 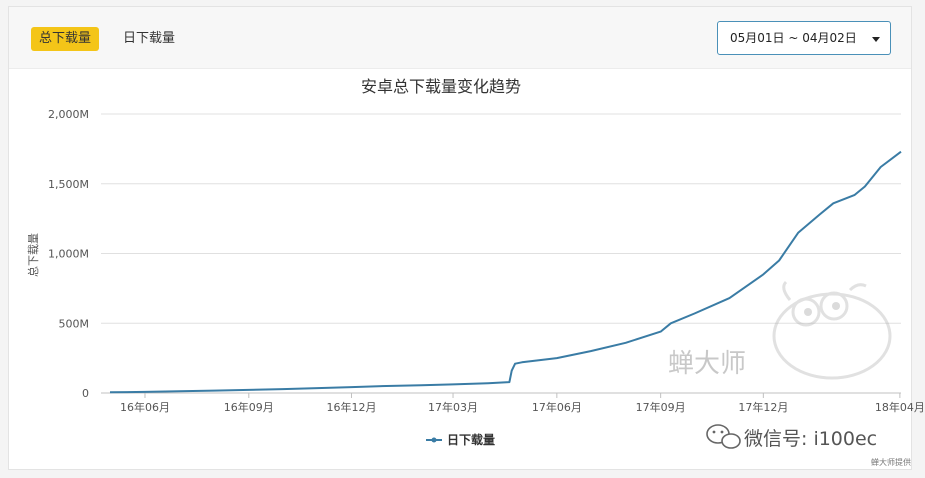 I want to click on chart-title: 安卓总下载量变化趋势, so click(x=441, y=86).